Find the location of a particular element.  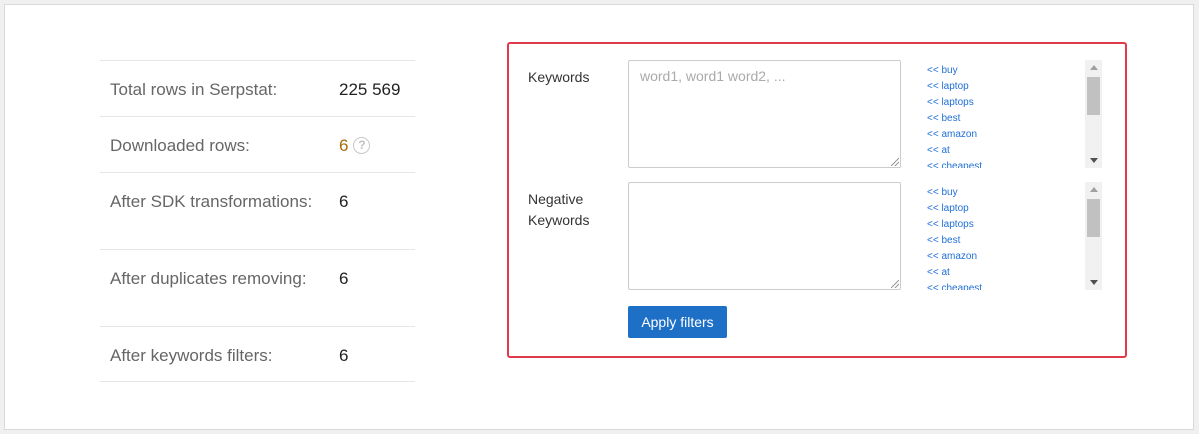

stat-row-total: Total rows in Serpstat: 225 569 is located at coordinates (257, 88).